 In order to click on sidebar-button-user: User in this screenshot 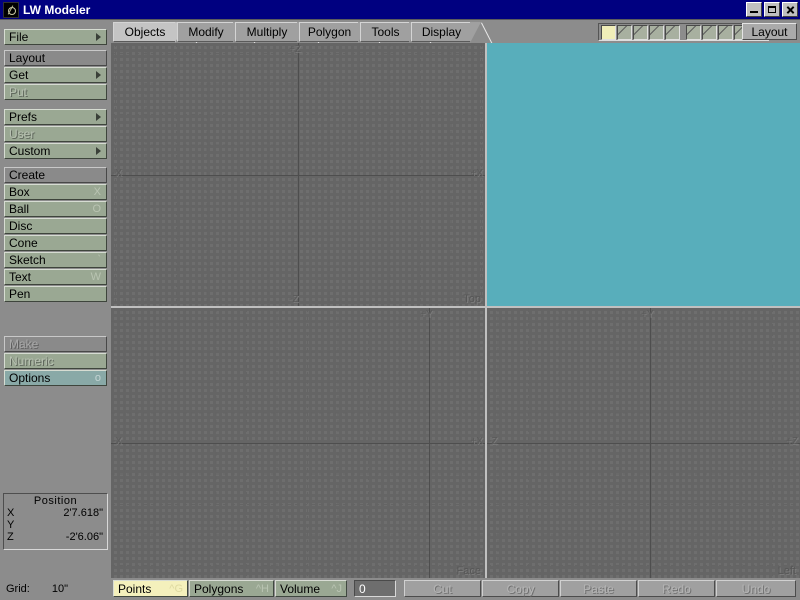, I will do `click(55, 134)`.